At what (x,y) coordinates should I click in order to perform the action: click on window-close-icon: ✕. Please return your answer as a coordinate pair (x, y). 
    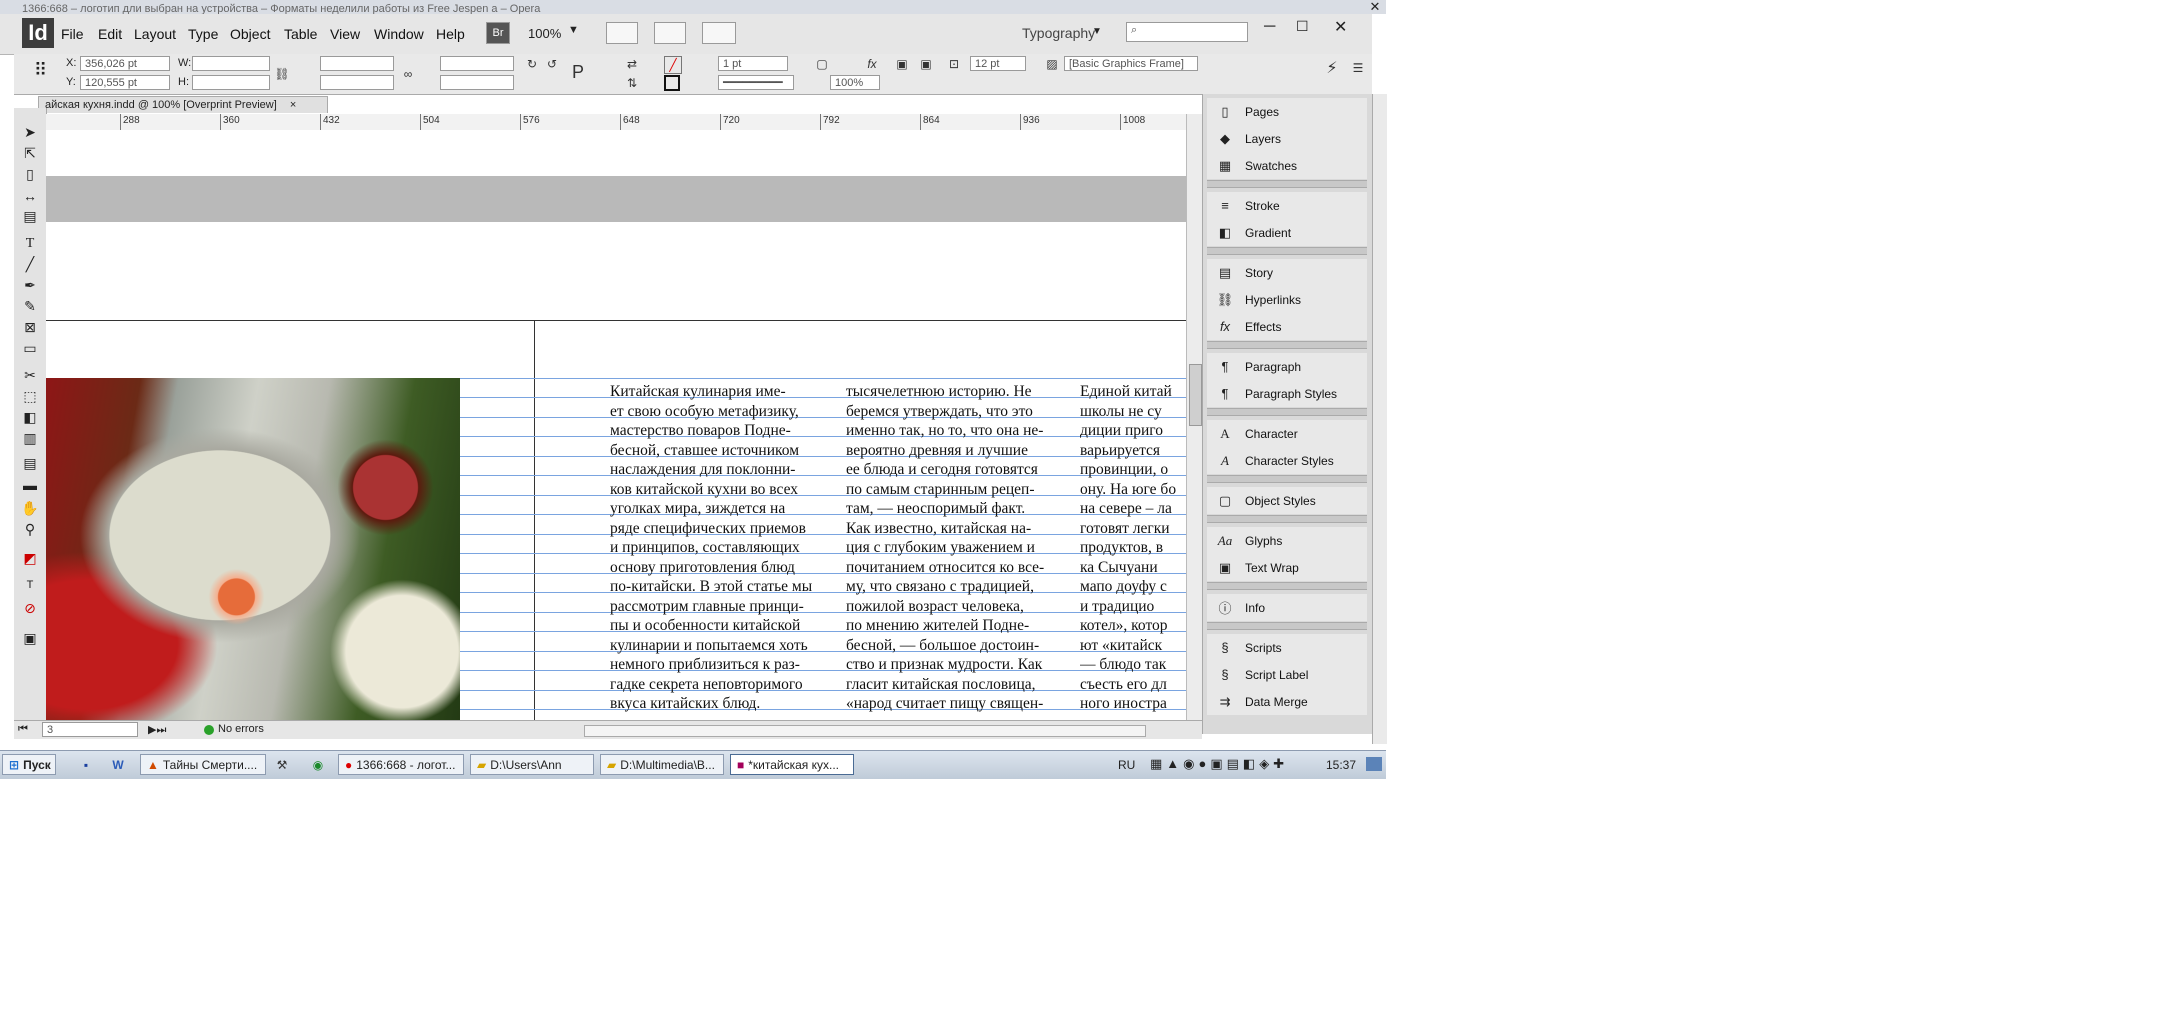
    Looking at the image, I should click on (1375, 7).